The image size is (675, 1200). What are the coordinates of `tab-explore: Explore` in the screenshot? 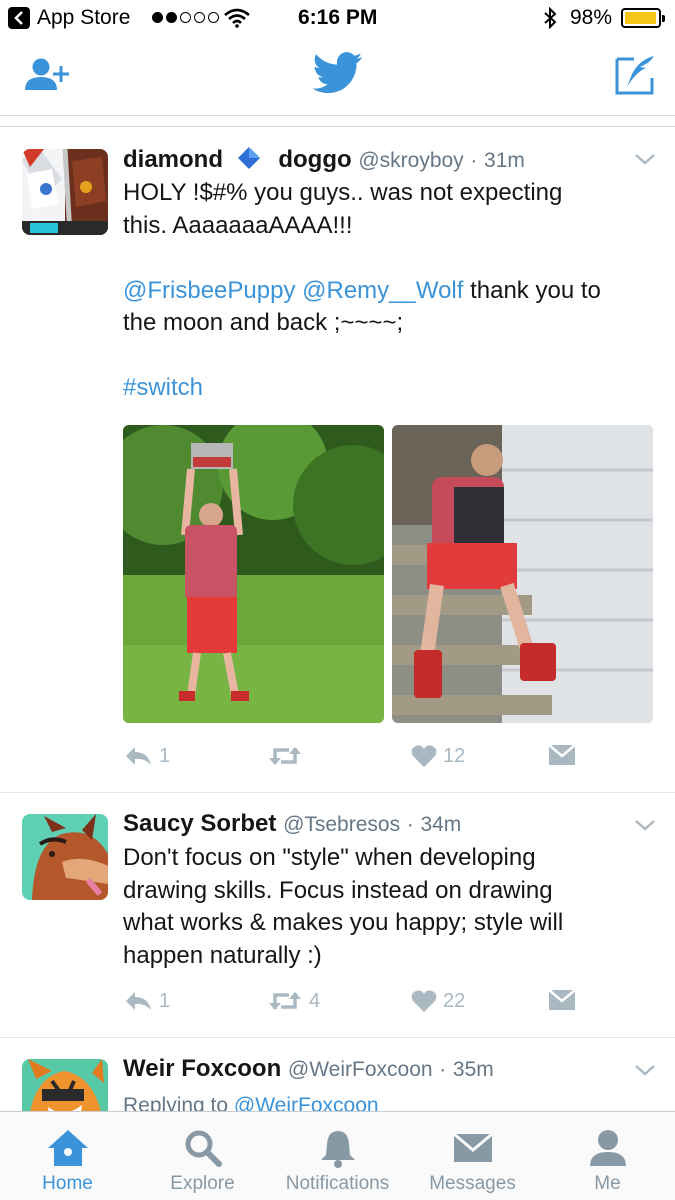 It's located at (202, 1156).